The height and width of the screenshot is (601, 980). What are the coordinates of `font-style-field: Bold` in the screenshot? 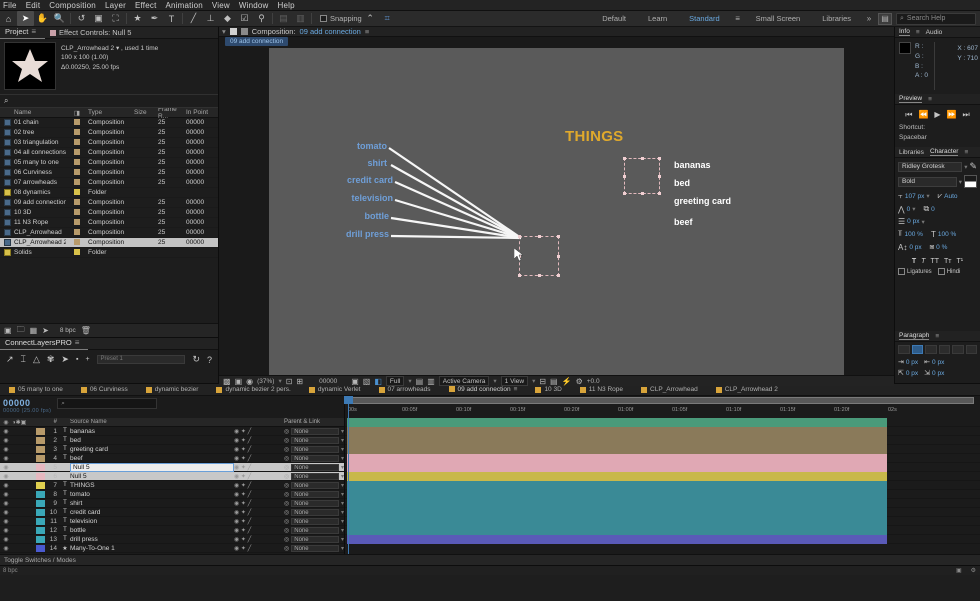 It's located at (927, 181).